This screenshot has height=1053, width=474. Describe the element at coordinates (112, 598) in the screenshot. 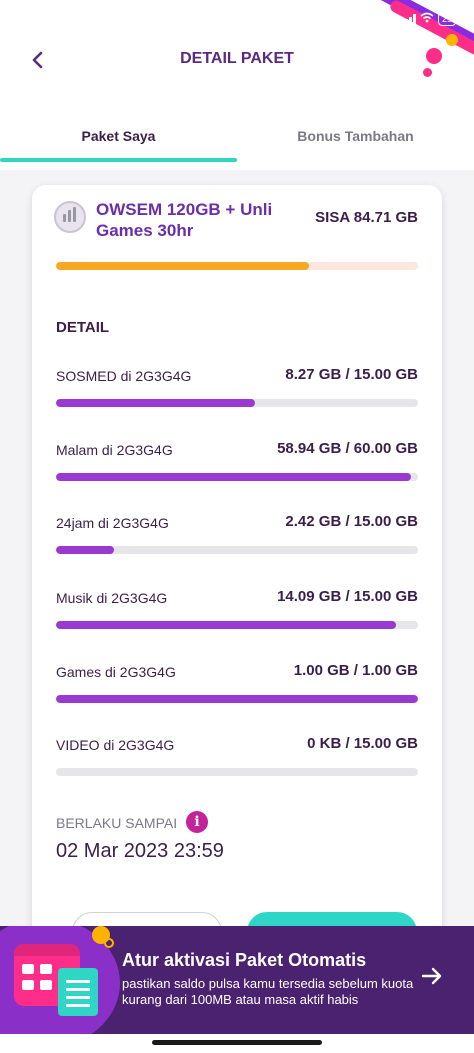

I see `quota-label: Musik di 2G3G4G` at that location.